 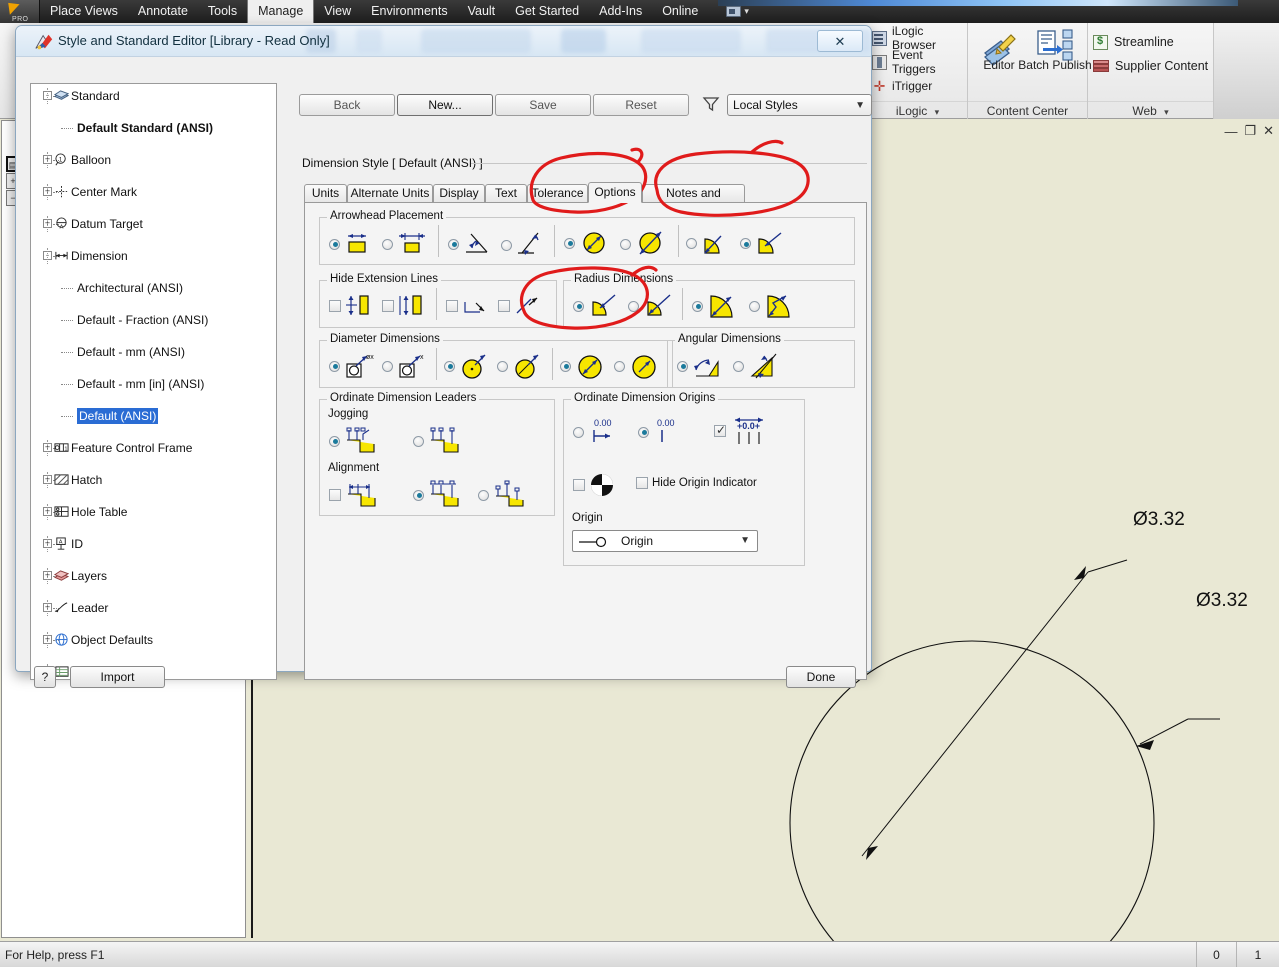 What do you see at coordinates (615, 192) in the screenshot?
I see `tab-options: Options` at bounding box center [615, 192].